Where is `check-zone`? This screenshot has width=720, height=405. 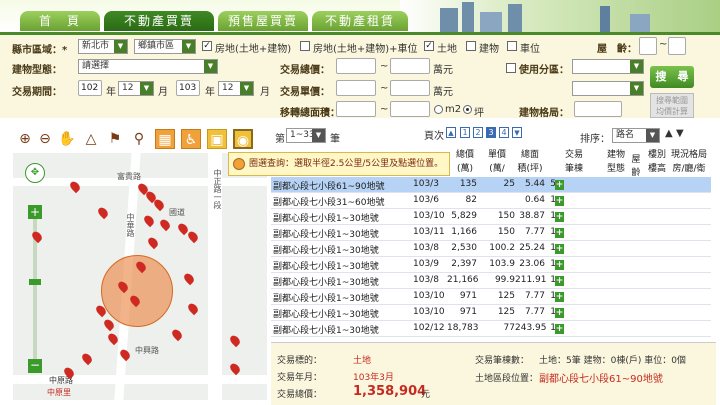 check-zone is located at coordinates (511, 68).